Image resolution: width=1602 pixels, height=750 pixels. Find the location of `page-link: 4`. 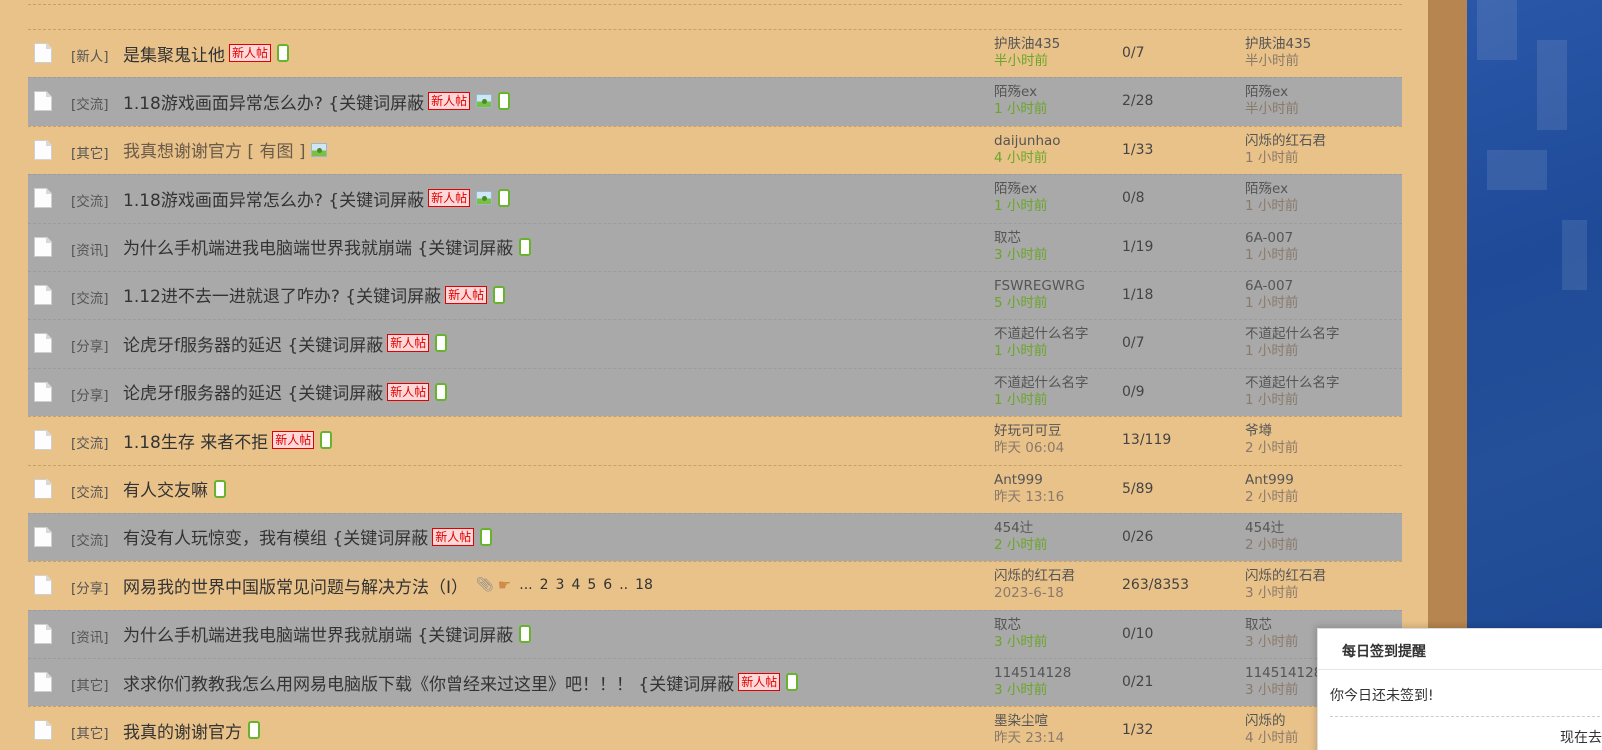

page-link: 4 is located at coordinates (575, 585).